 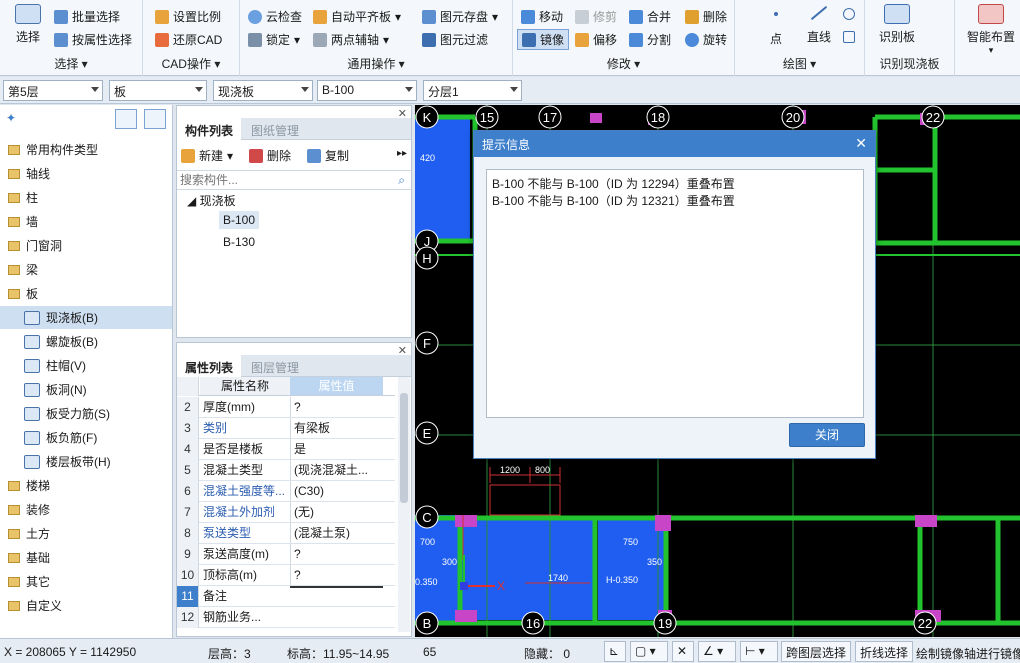 What do you see at coordinates (355, 40) in the screenshot?
I see `two-point-axis-label: 两点辅轴` at bounding box center [355, 40].